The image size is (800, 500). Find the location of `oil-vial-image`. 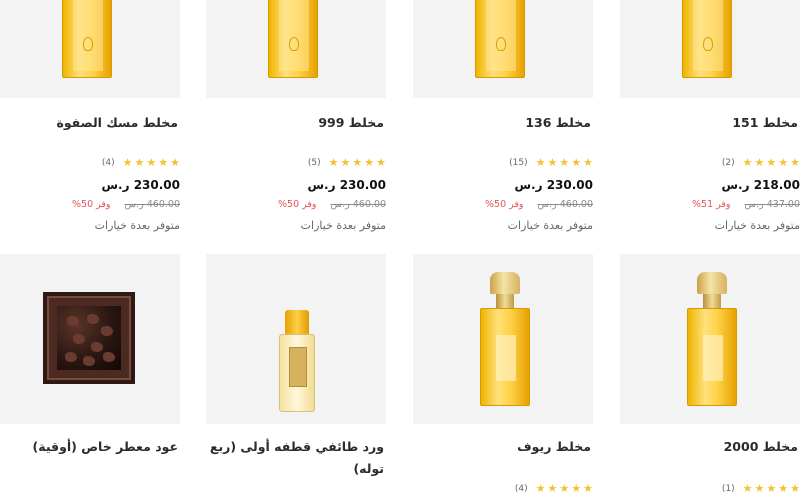

oil-vial-image is located at coordinates (297, 361).